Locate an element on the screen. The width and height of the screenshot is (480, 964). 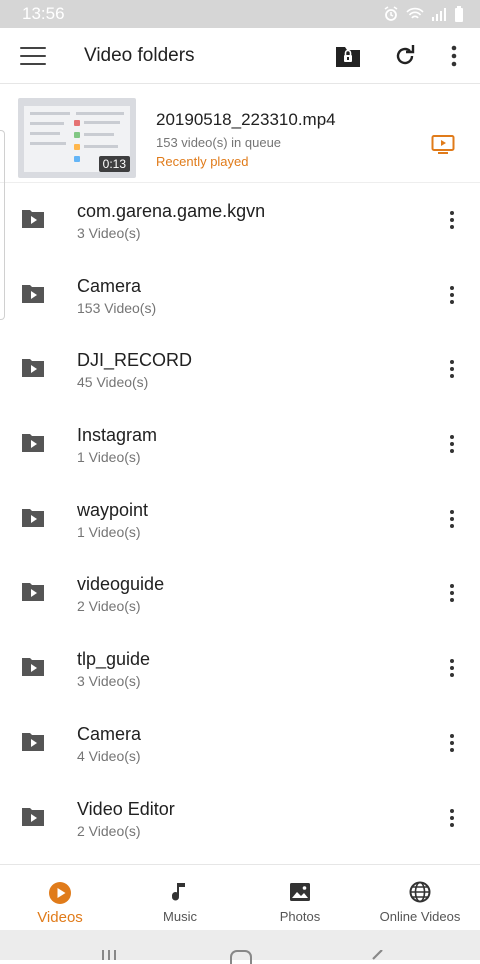
nav-label: Online Videos is located at coordinates (420, 916).